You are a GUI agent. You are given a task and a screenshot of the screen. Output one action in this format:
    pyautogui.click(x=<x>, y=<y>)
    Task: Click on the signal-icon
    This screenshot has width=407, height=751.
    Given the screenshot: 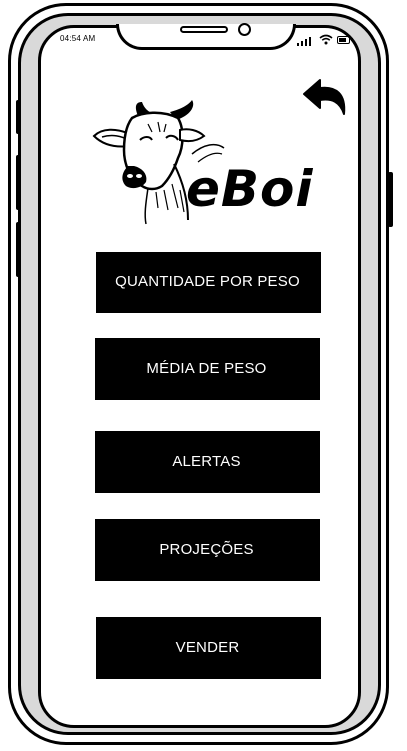 What is the action you would take?
    pyautogui.click(x=305, y=40)
    